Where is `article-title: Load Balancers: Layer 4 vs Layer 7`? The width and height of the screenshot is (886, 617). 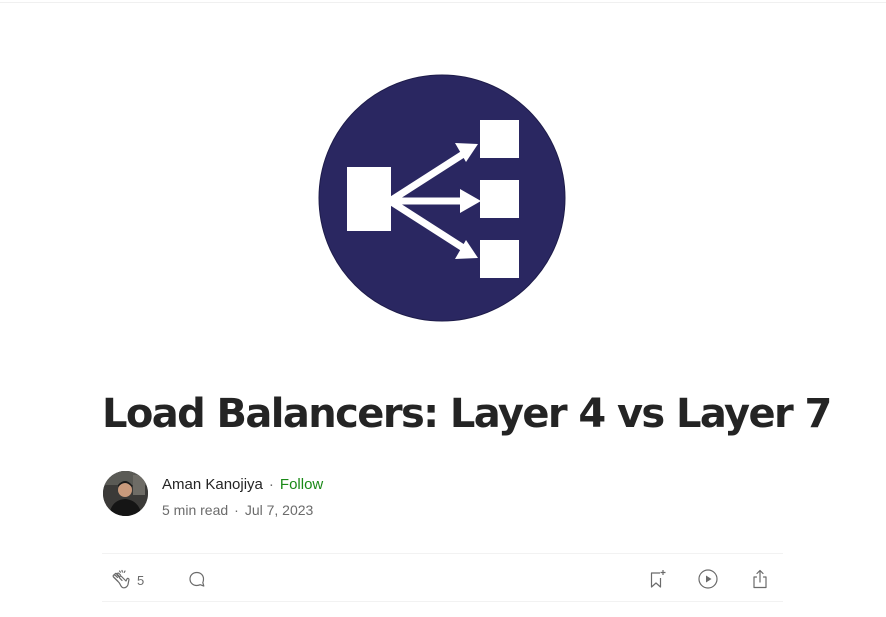 article-title: Load Balancers: Layer 4 vs Layer 7 is located at coordinates (467, 414).